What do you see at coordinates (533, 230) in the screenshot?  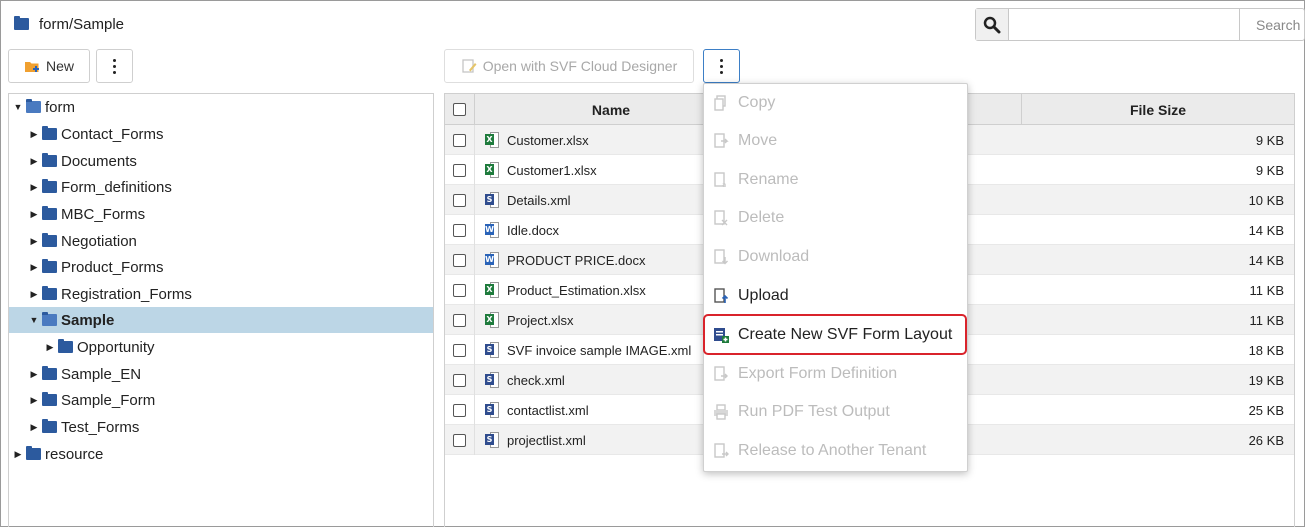 I see `file-name: Idle.docx` at bounding box center [533, 230].